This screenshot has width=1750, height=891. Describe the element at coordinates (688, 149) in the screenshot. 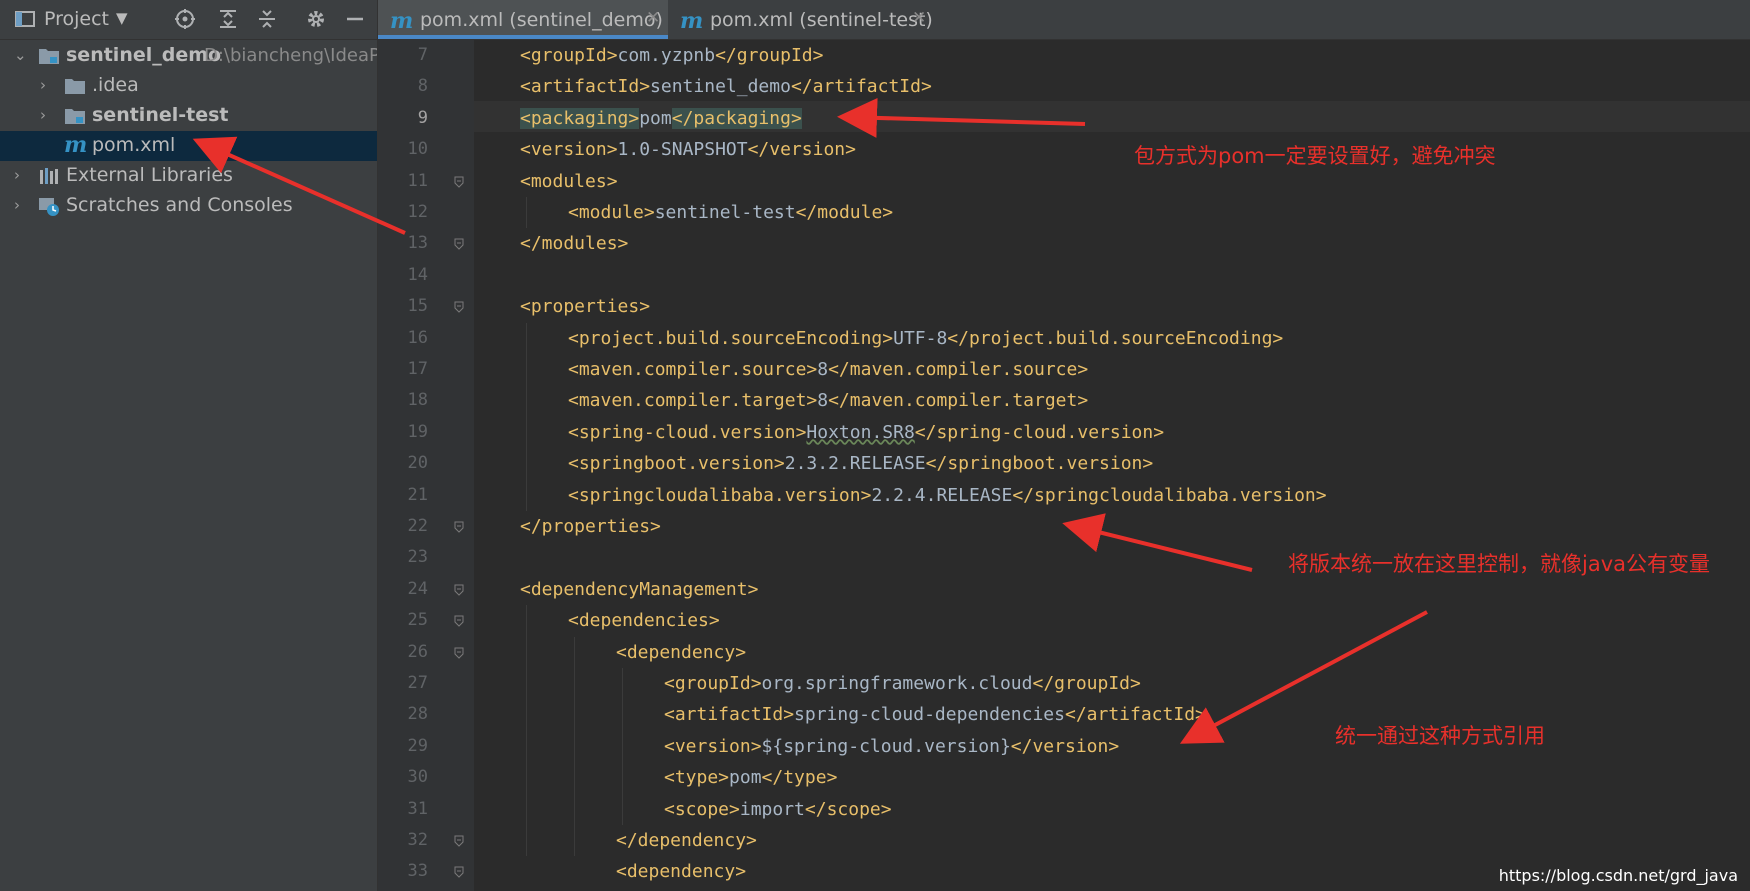

I see `code-line: <version>1.0-SNAPSHOT</version>` at that location.